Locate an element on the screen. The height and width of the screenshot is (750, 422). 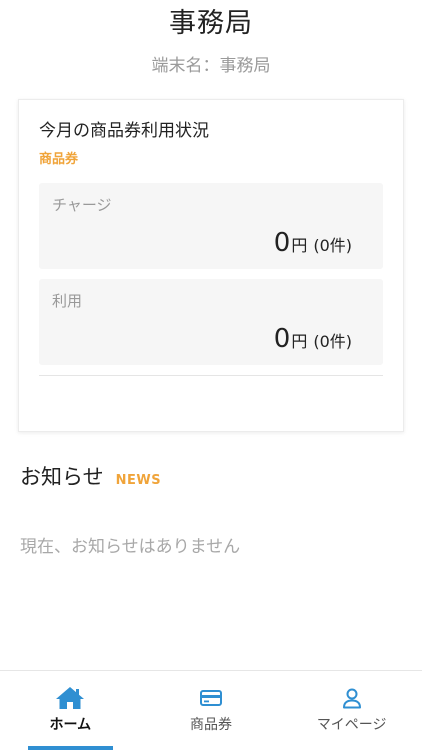
page-title: 事務局 is located at coordinates (211, 23).